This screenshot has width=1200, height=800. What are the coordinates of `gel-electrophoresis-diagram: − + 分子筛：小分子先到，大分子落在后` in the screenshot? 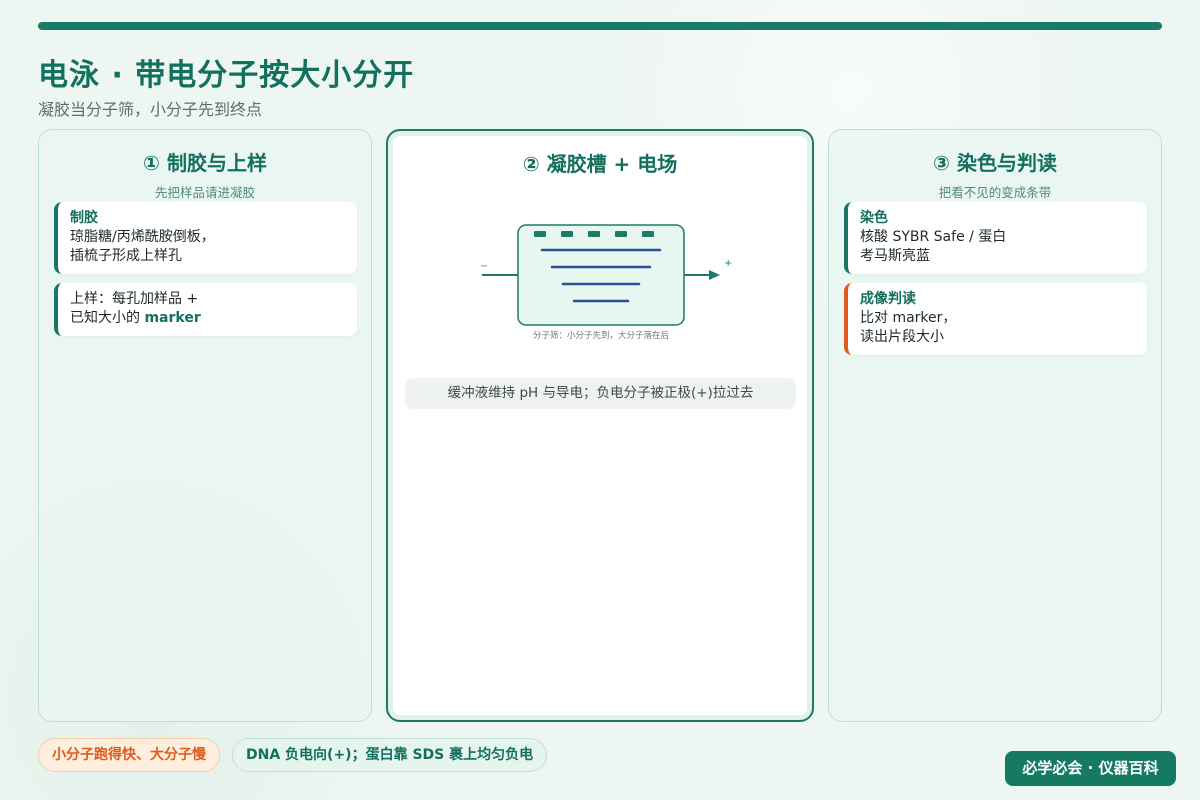 It's located at (606, 282).